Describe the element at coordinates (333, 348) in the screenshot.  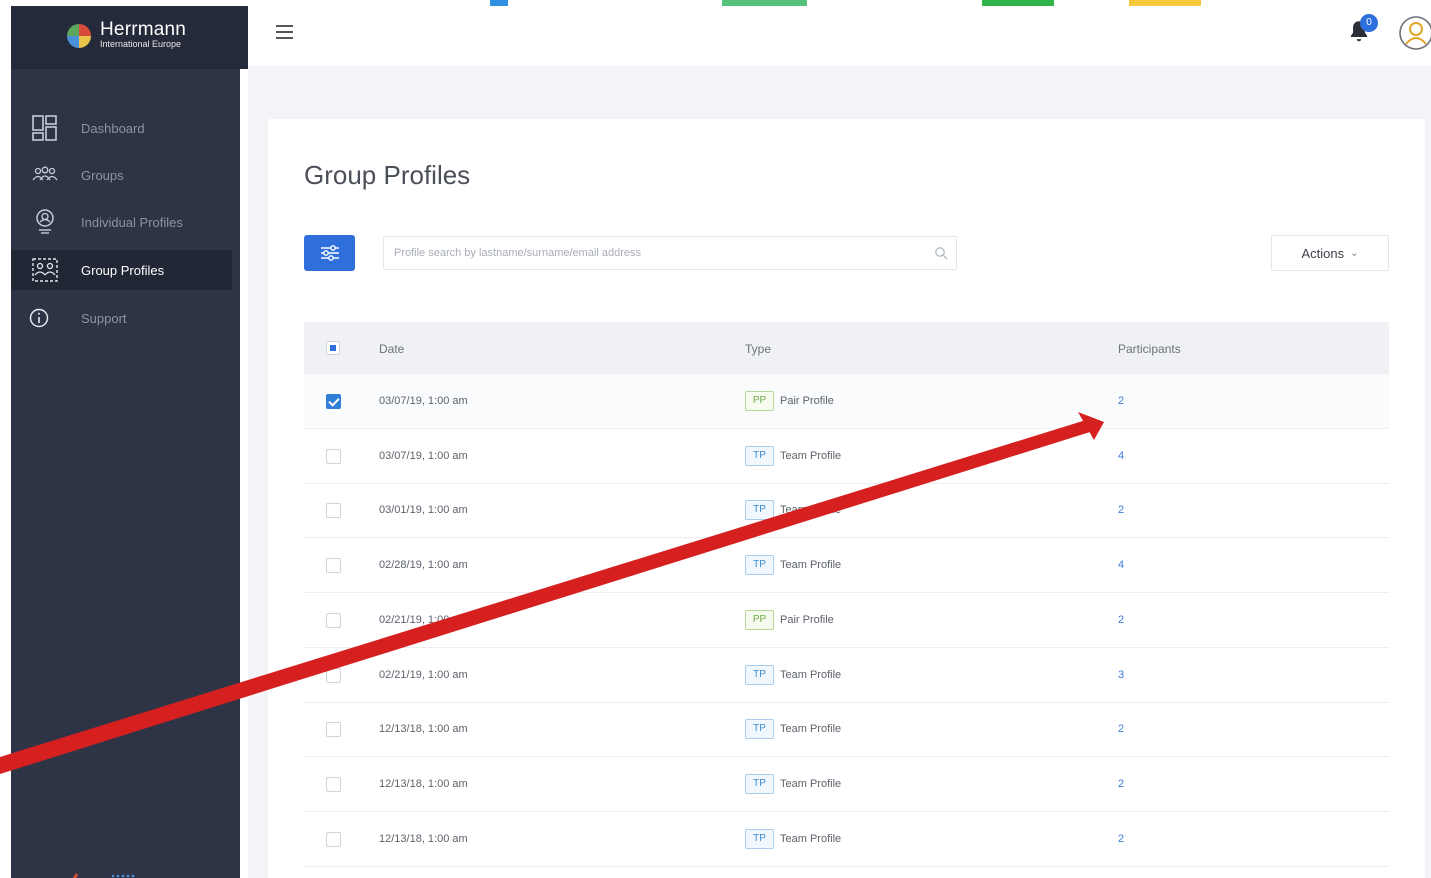
I see `select-all-checkbox` at that location.